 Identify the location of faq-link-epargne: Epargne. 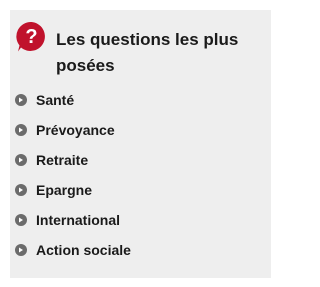
(64, 190).